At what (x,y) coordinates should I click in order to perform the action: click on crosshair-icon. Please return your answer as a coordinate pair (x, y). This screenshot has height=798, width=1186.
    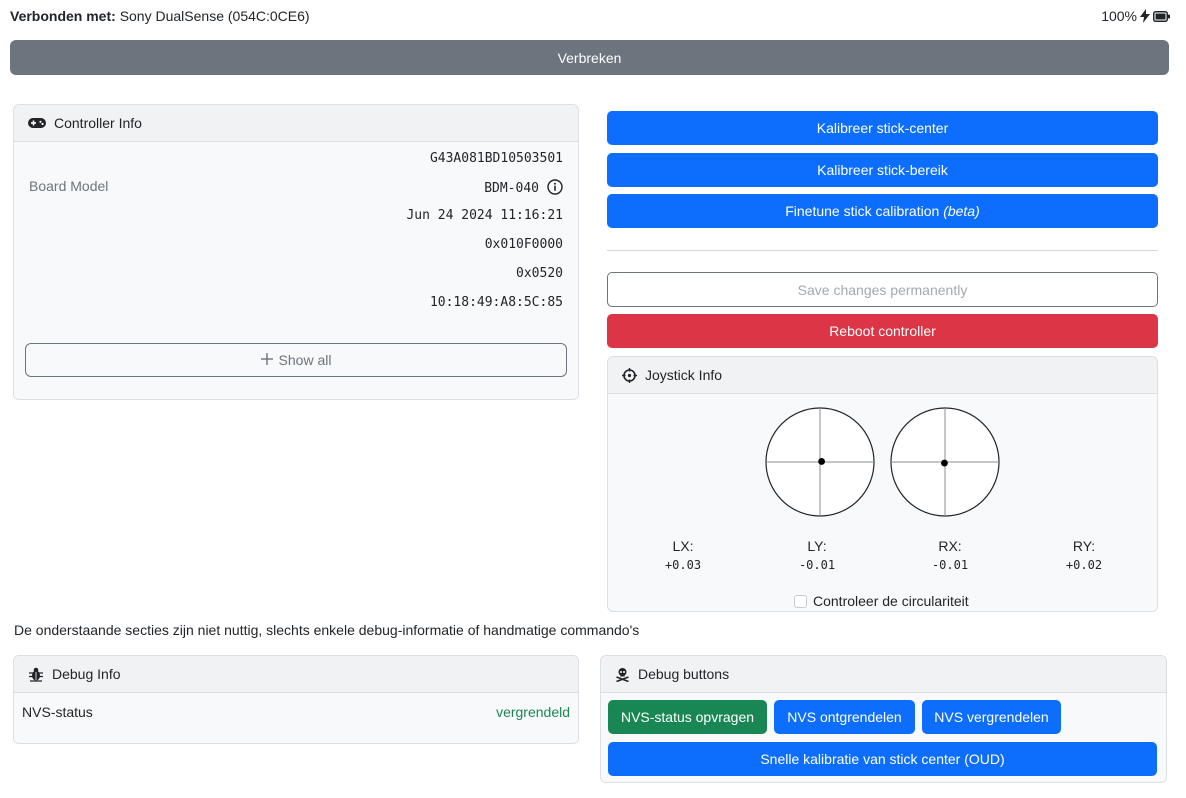
    Looking at the image, I should click on (629, 375).